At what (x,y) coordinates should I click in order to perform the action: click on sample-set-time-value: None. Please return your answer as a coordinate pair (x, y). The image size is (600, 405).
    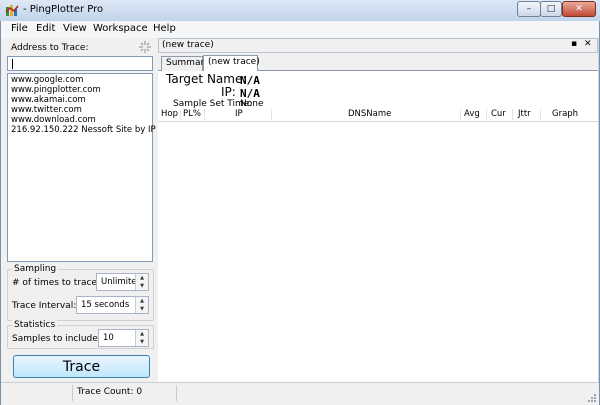
    Looking at the image, I should click on (252, 104).